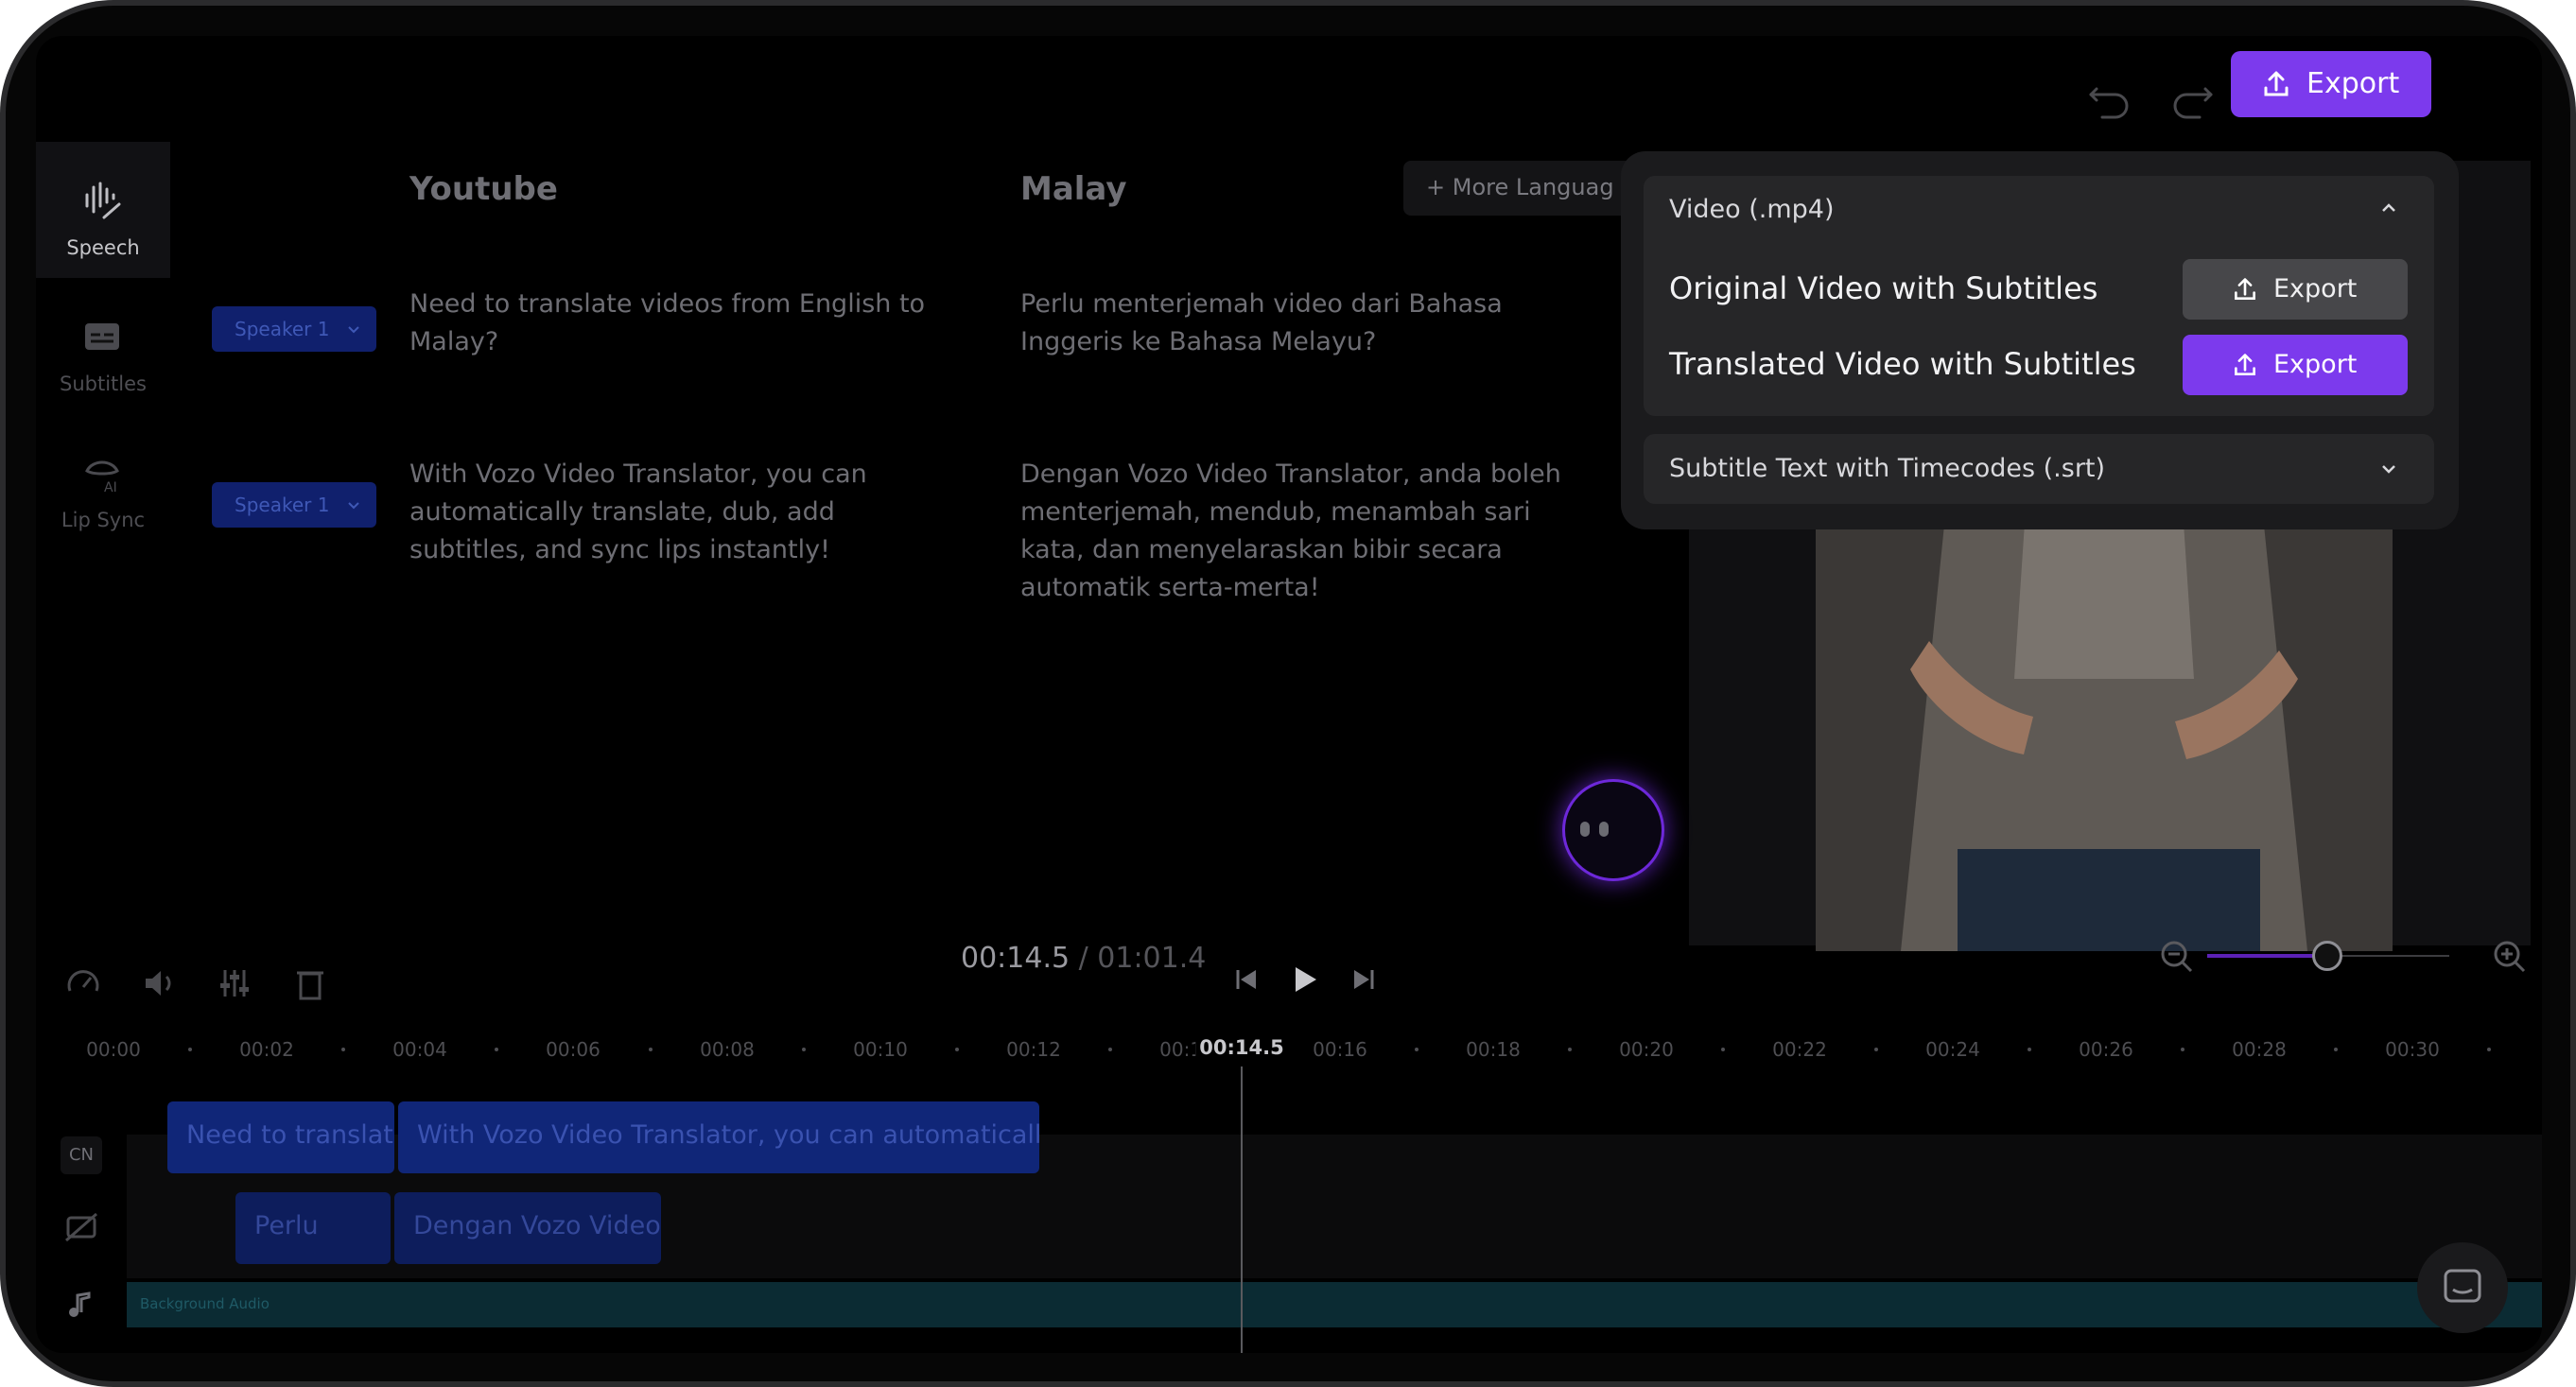 This screenshot has height=1387, width=2576. I want to click on ruler-tick-label: 00:04, so click(419, 1049).